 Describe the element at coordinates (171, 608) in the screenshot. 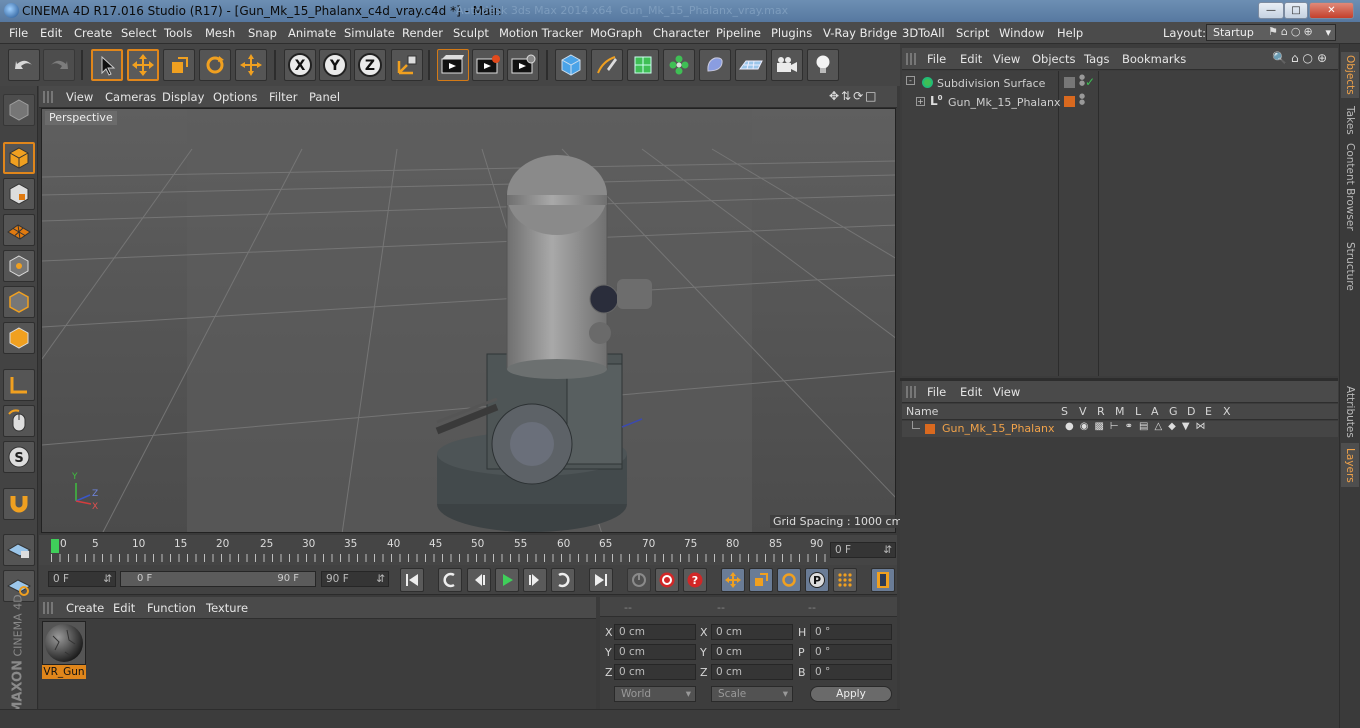

I see `material-menu-function: Function` at that location.